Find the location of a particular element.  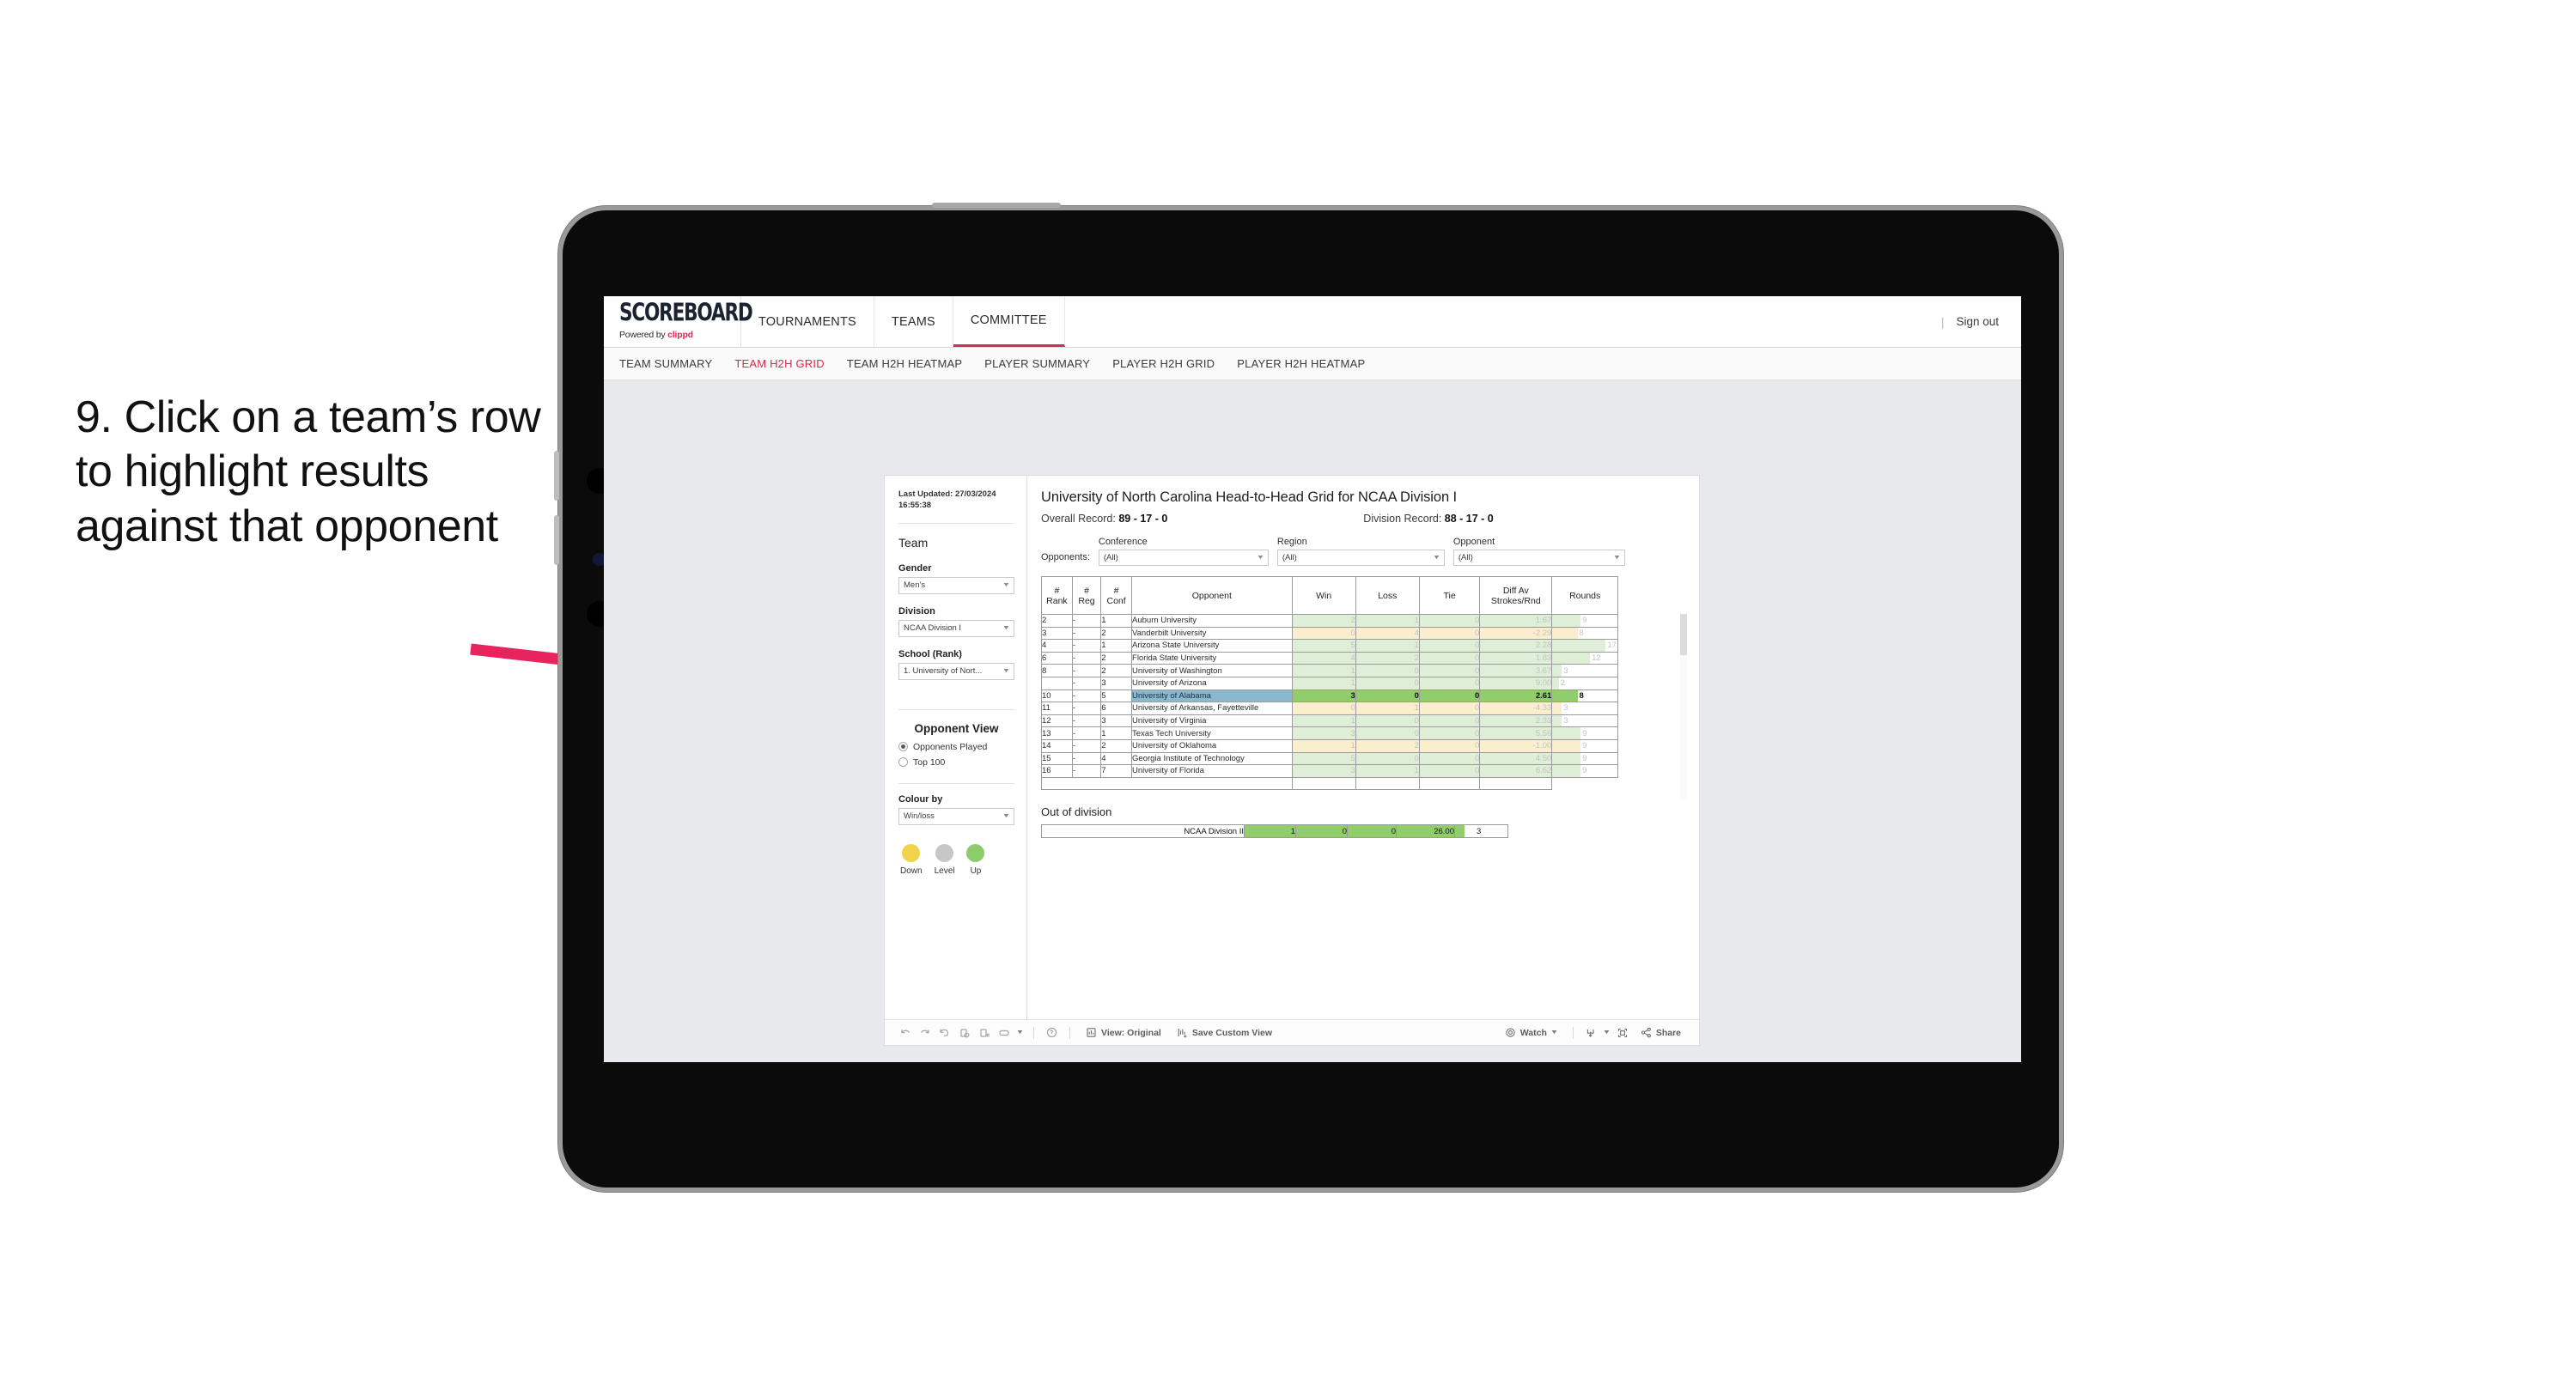

revert-icon is located at coordinates (944, 1032).